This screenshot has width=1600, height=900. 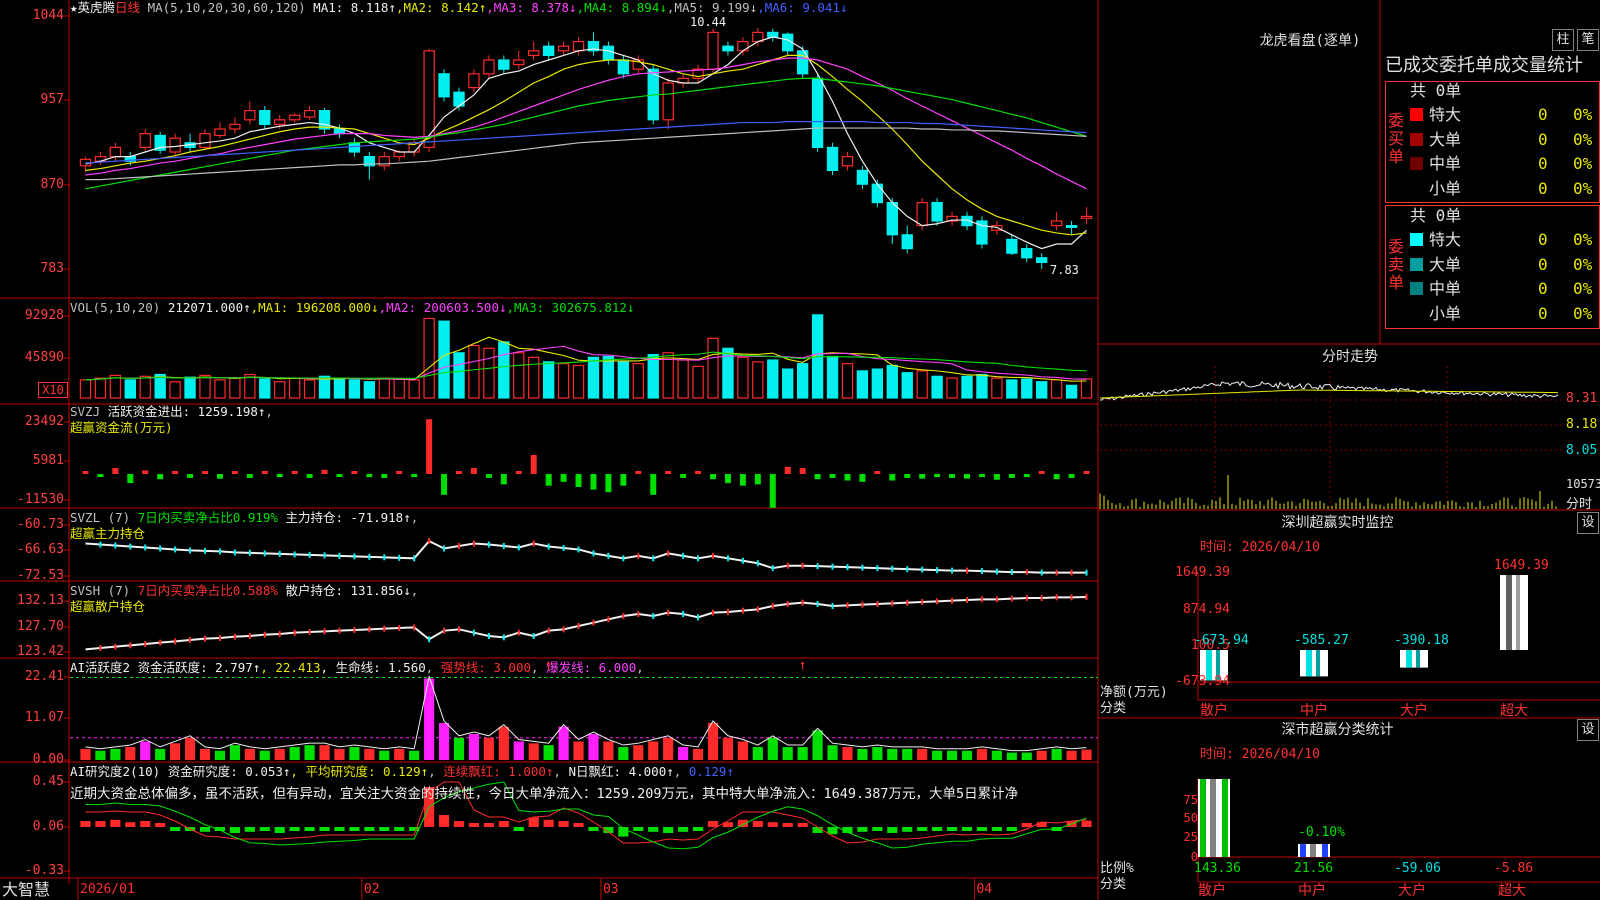 I want to click on buy-order-name-2: 中单, so click(x=1445, y=163).